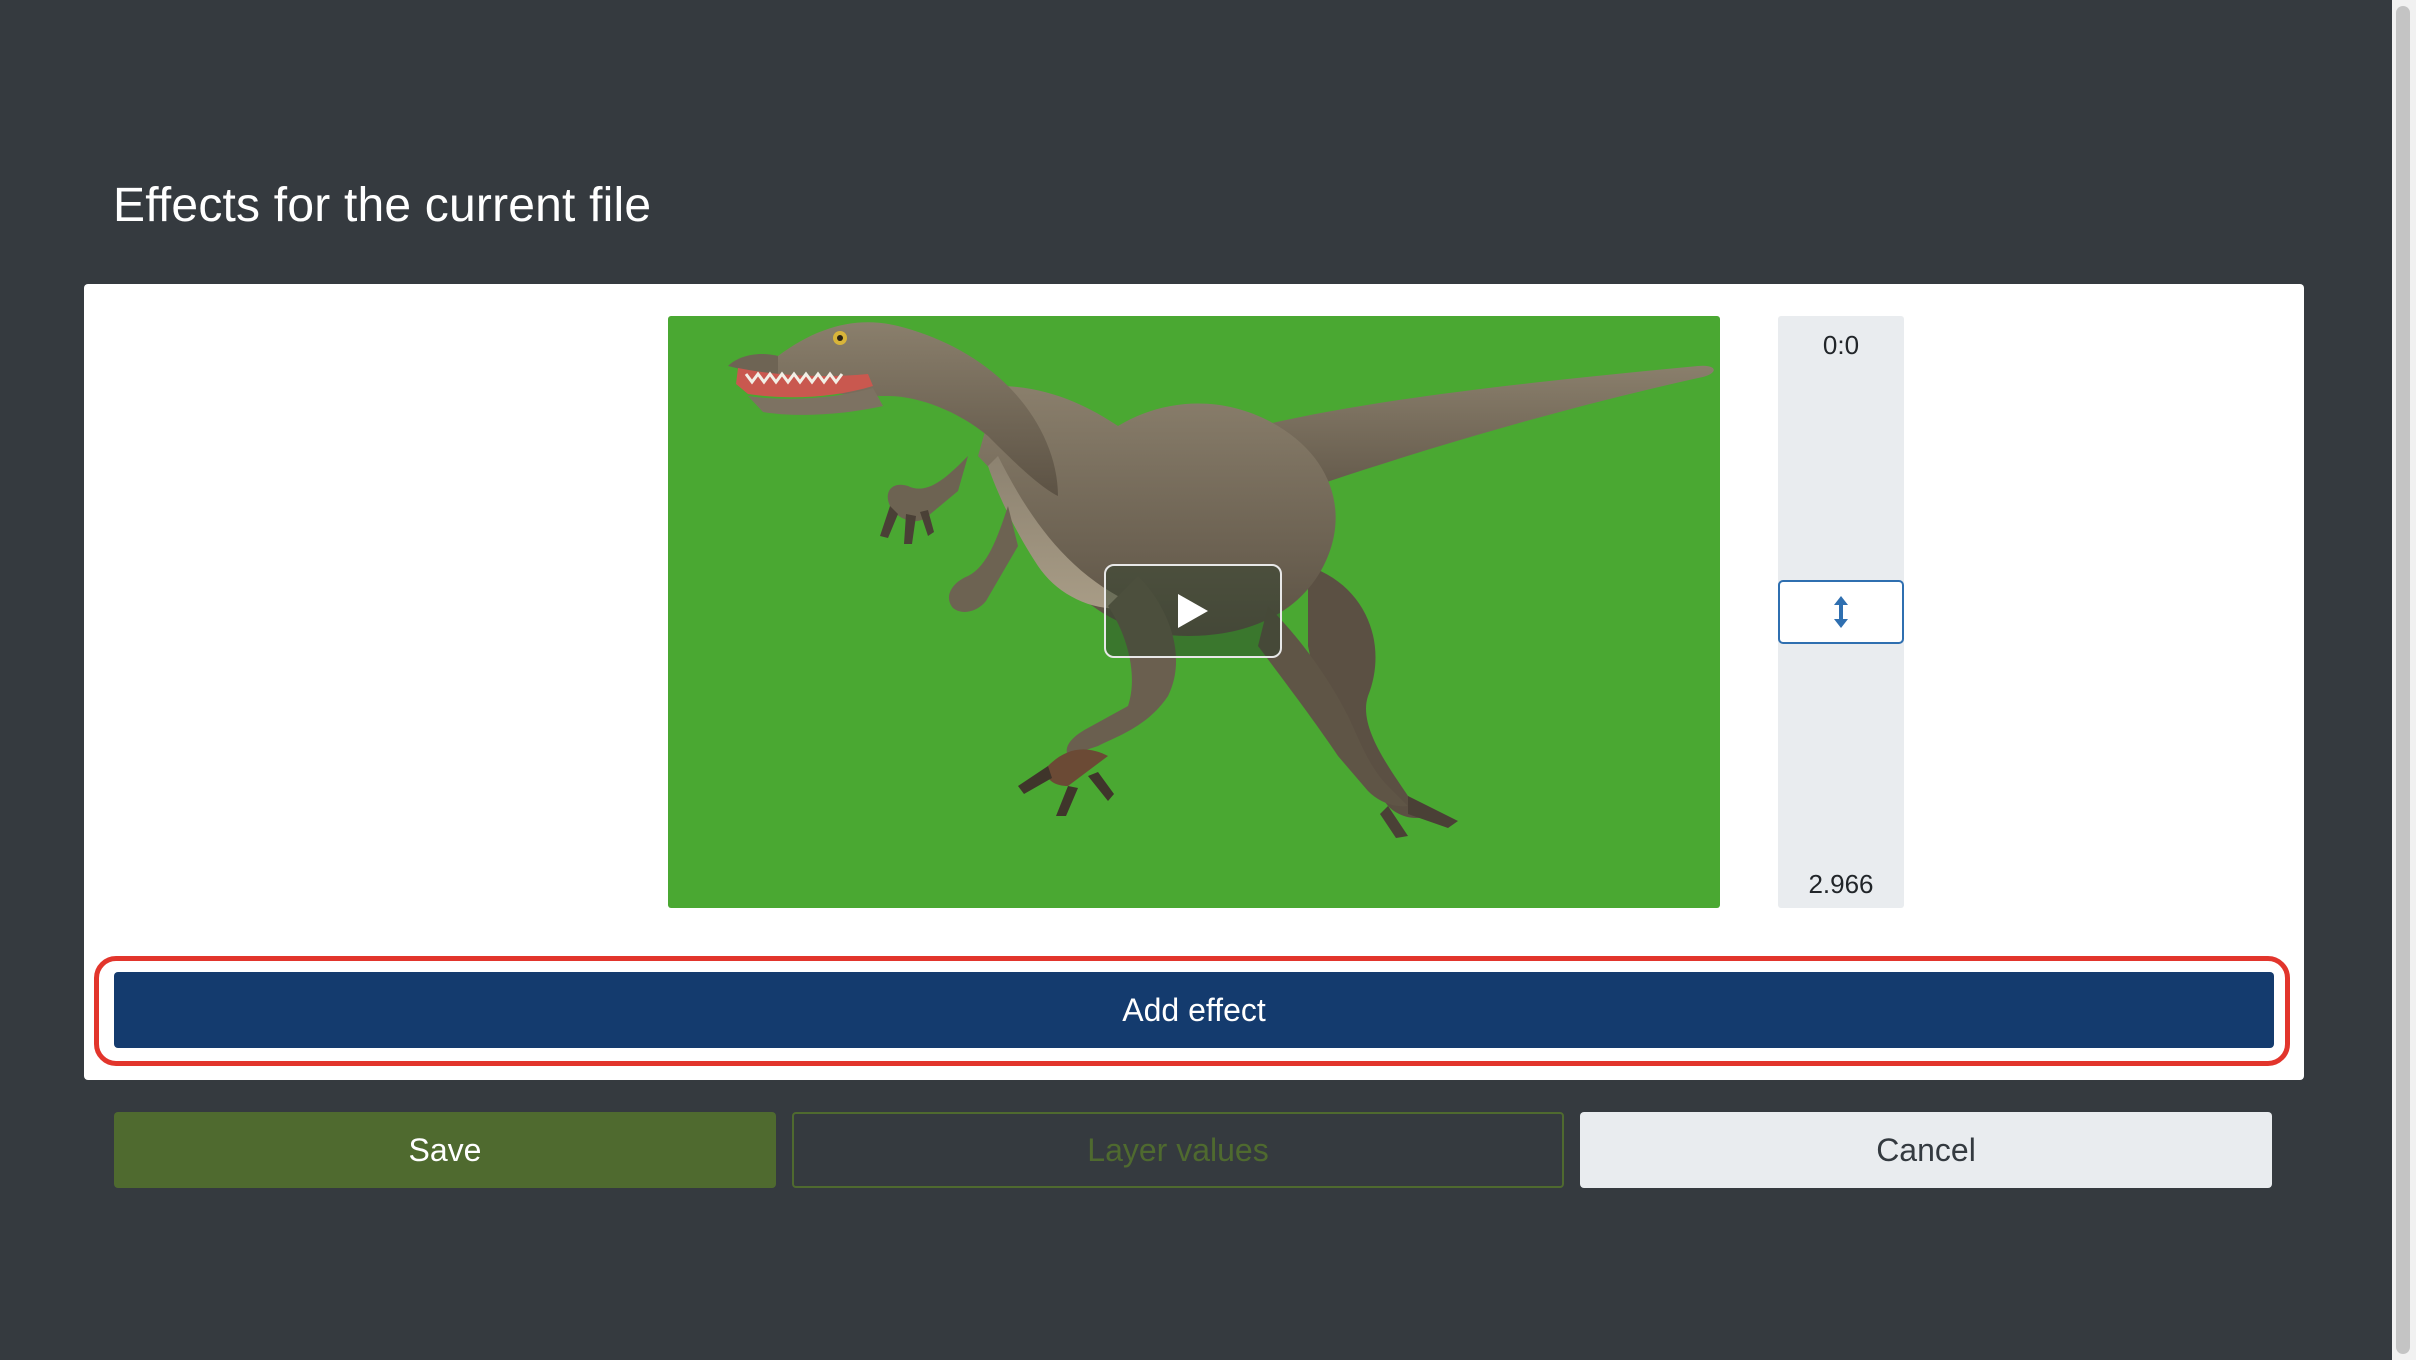 The image size is (2416, 1360). I want to click on vertical-resize-arrows-icon, so click(1841, 612).